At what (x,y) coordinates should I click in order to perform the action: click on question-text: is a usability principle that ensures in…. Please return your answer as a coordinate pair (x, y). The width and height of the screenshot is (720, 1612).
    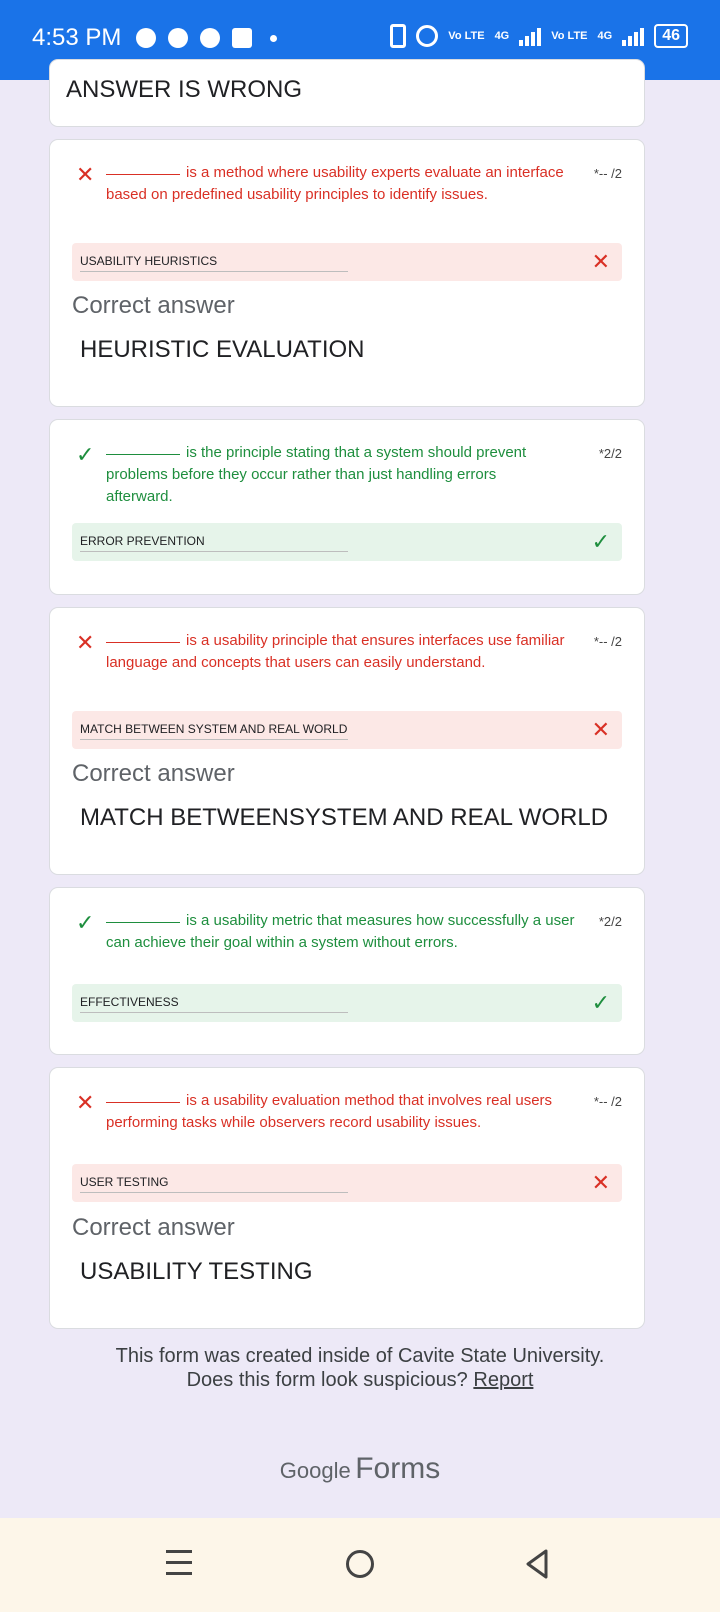
    Looking at the image, I should click on (335, 651).